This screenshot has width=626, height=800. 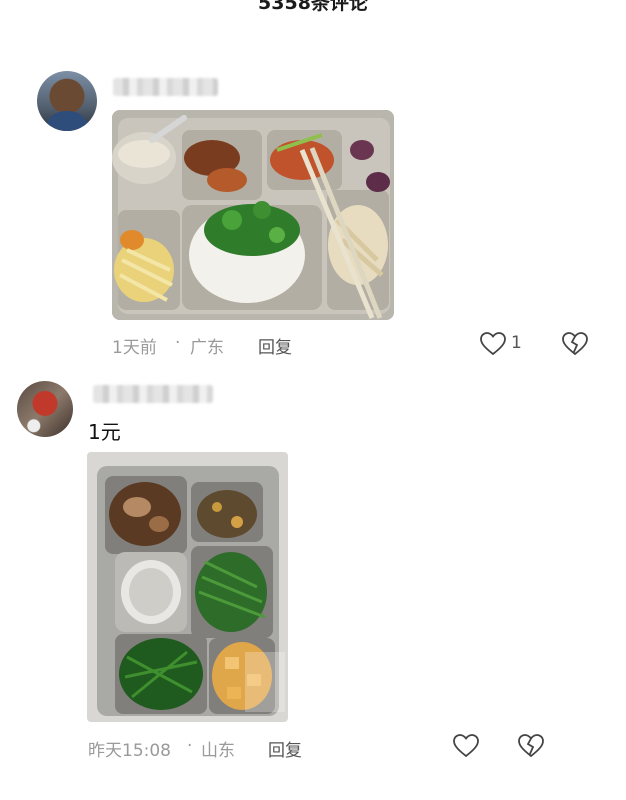 What do you see at coordinates (516, 343) in the screenshot?
I see `like-count: 1` at bounding box center [516, 343].